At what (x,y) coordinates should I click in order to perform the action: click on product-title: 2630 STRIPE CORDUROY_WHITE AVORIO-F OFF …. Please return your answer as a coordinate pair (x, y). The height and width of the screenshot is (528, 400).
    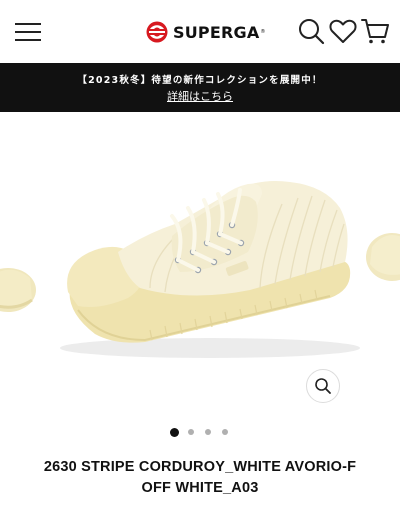
    Looking at the image, I should click on (200, 478).